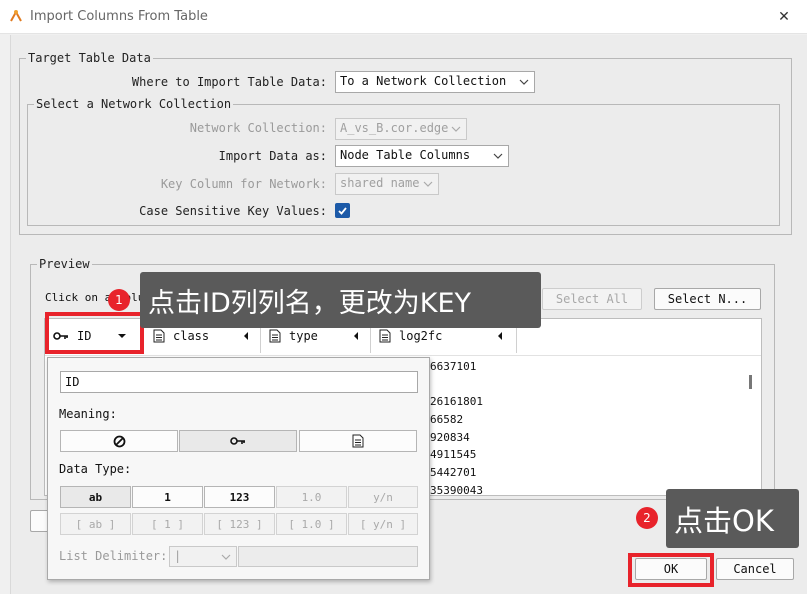 The height and width of the screenshot is (594, 807). I want to click on window-title: Import Columns From Table, so click(119, 16).